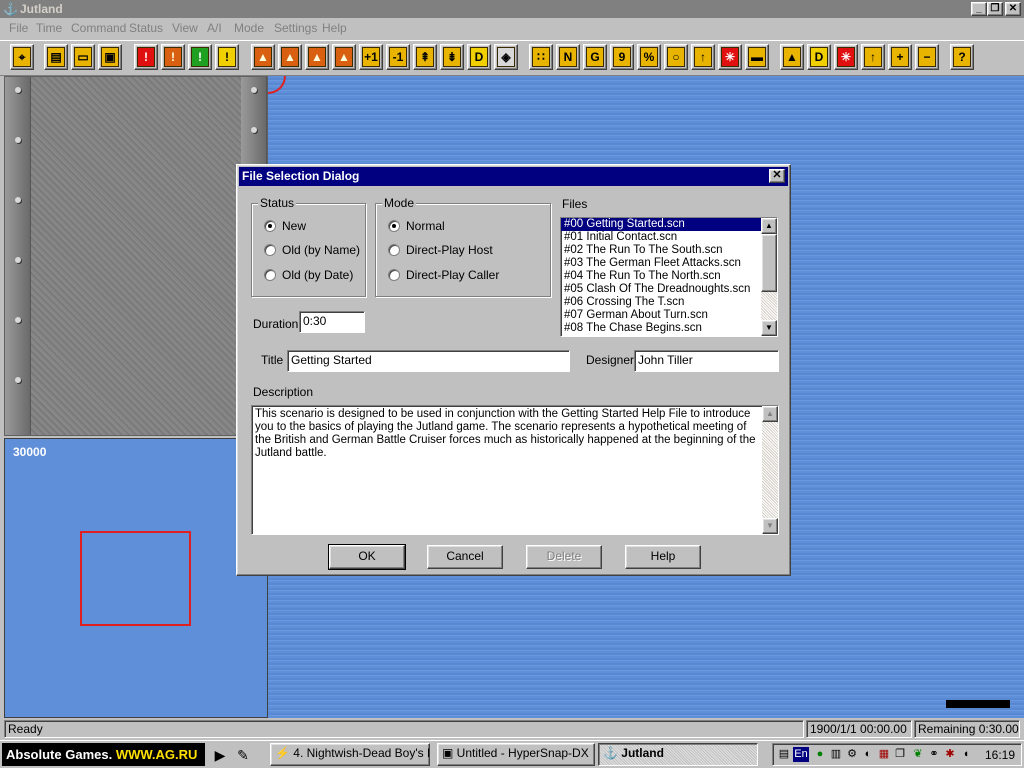 Image resolution: width=1024 pixels, height=768 pixels. I want to click on tray-app-icon: ▦, so click(884, 754).